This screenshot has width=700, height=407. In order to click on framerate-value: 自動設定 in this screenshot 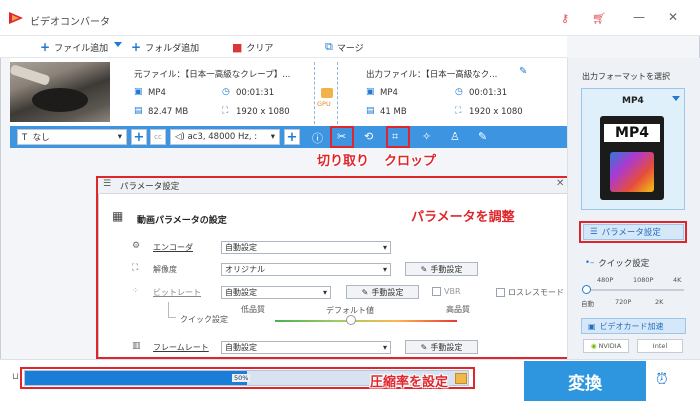, I will do `click(241, 347)`.